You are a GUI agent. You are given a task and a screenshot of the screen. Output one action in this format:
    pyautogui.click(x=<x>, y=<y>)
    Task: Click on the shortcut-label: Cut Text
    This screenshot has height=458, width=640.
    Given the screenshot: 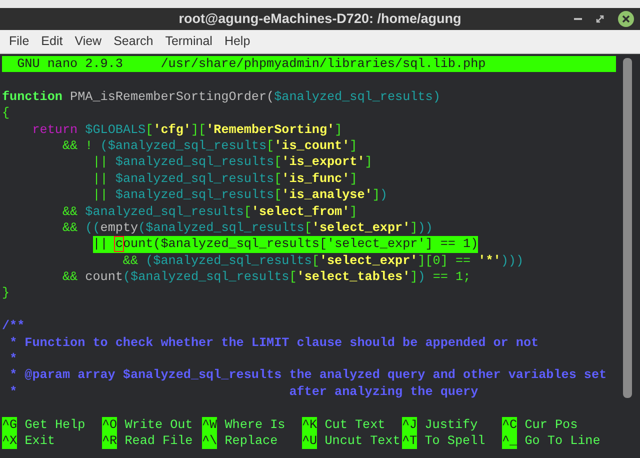 What is the action you would take?
    pyautogui.click(x=355, y=424)
    